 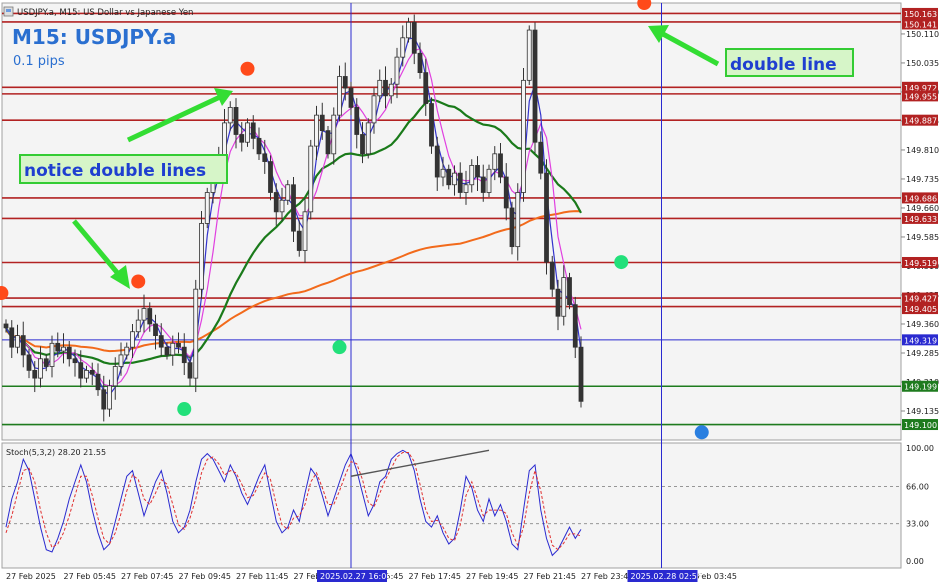 I want to click on time-marker-label: 2025.02.27 16:00, so click(x=355, y=576).